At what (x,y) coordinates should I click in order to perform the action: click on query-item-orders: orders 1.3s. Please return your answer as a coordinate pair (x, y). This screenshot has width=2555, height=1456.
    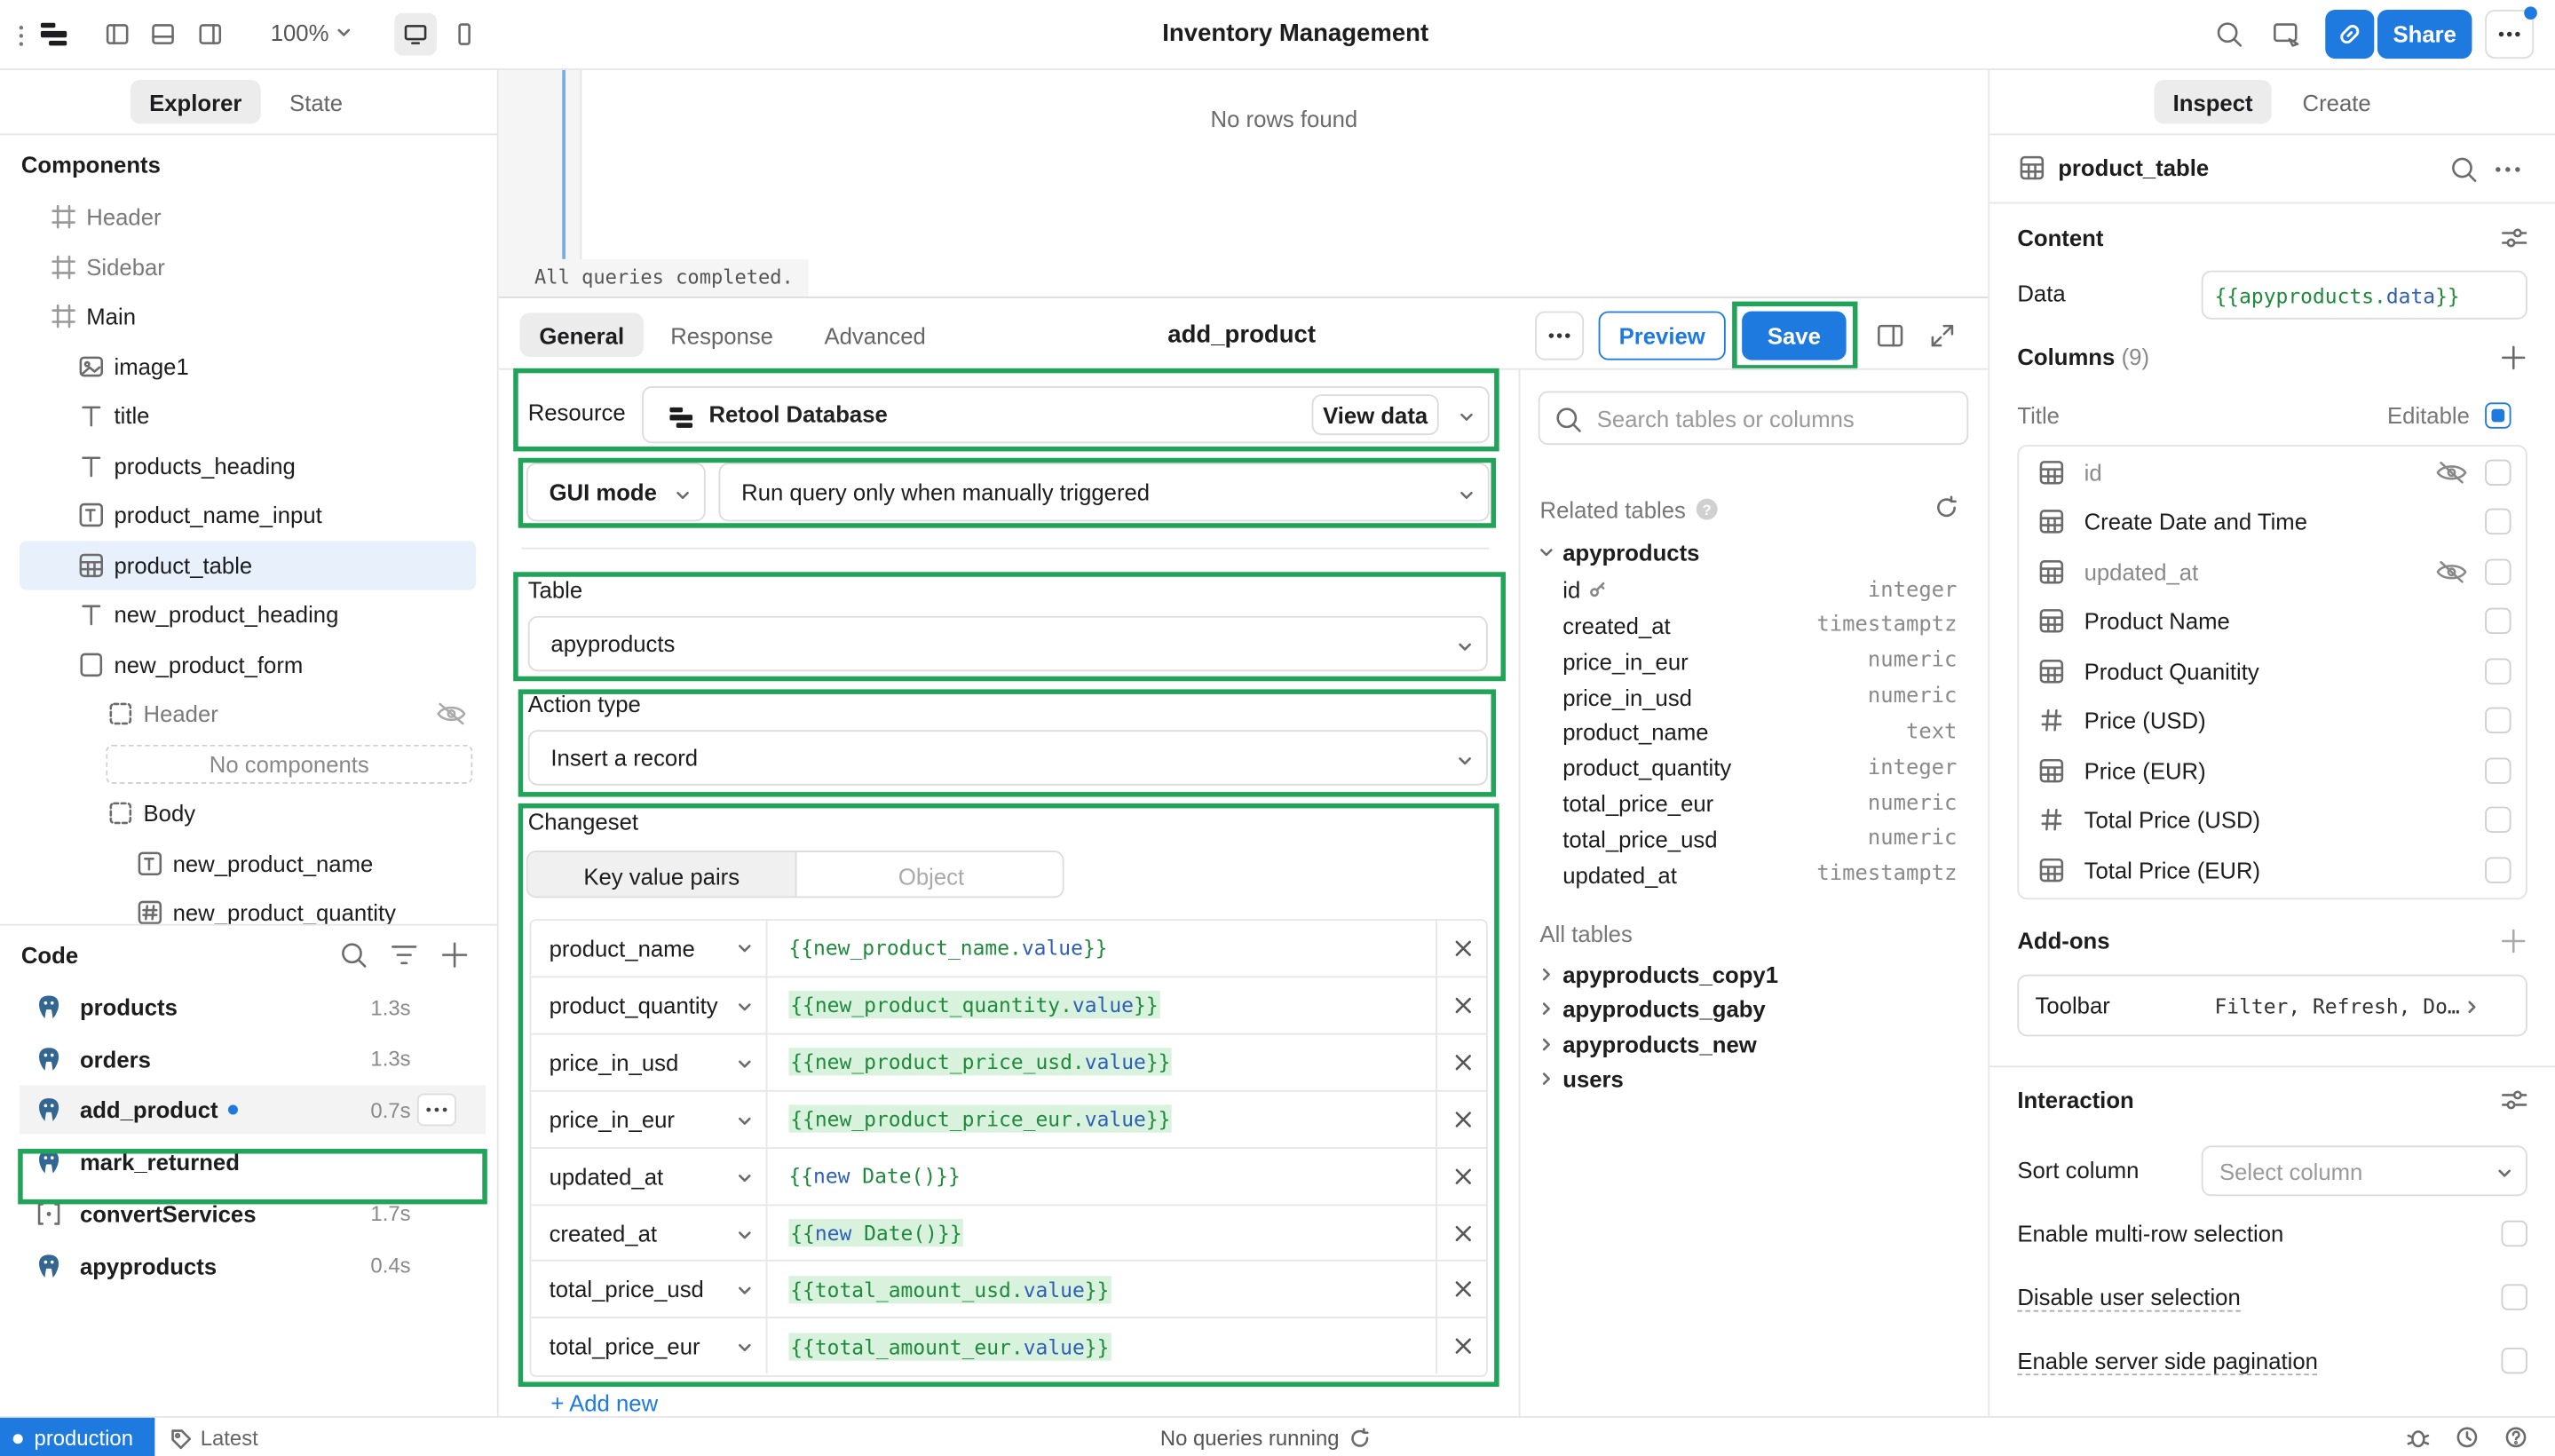
    Looking at the image, I should click on (253, 1058).